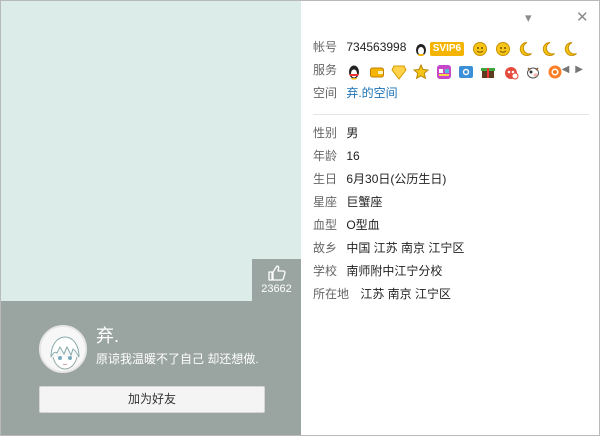 The width and height of the screenshot is (600, 436). I want to click on like-button: 23662, so click(276, 280).